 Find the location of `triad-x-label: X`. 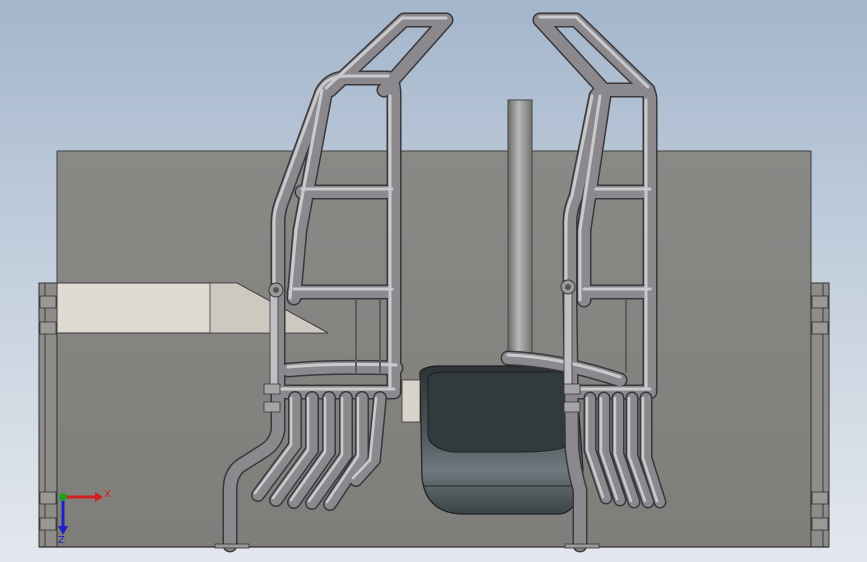

triad-x-label: X is located at coordinates (107, 494).